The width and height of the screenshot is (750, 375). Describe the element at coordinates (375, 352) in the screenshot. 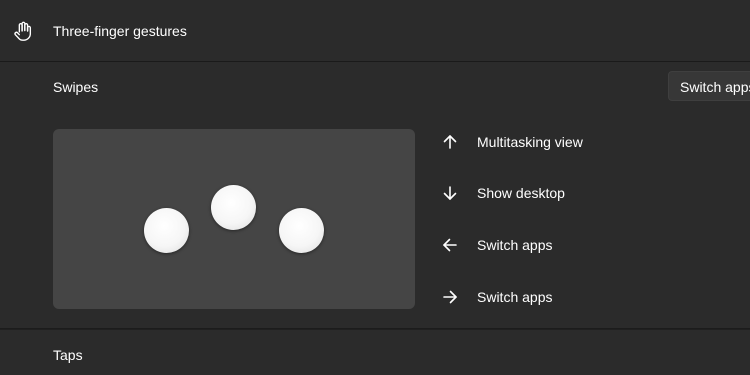

I see `taps-section: Taps` at that location.